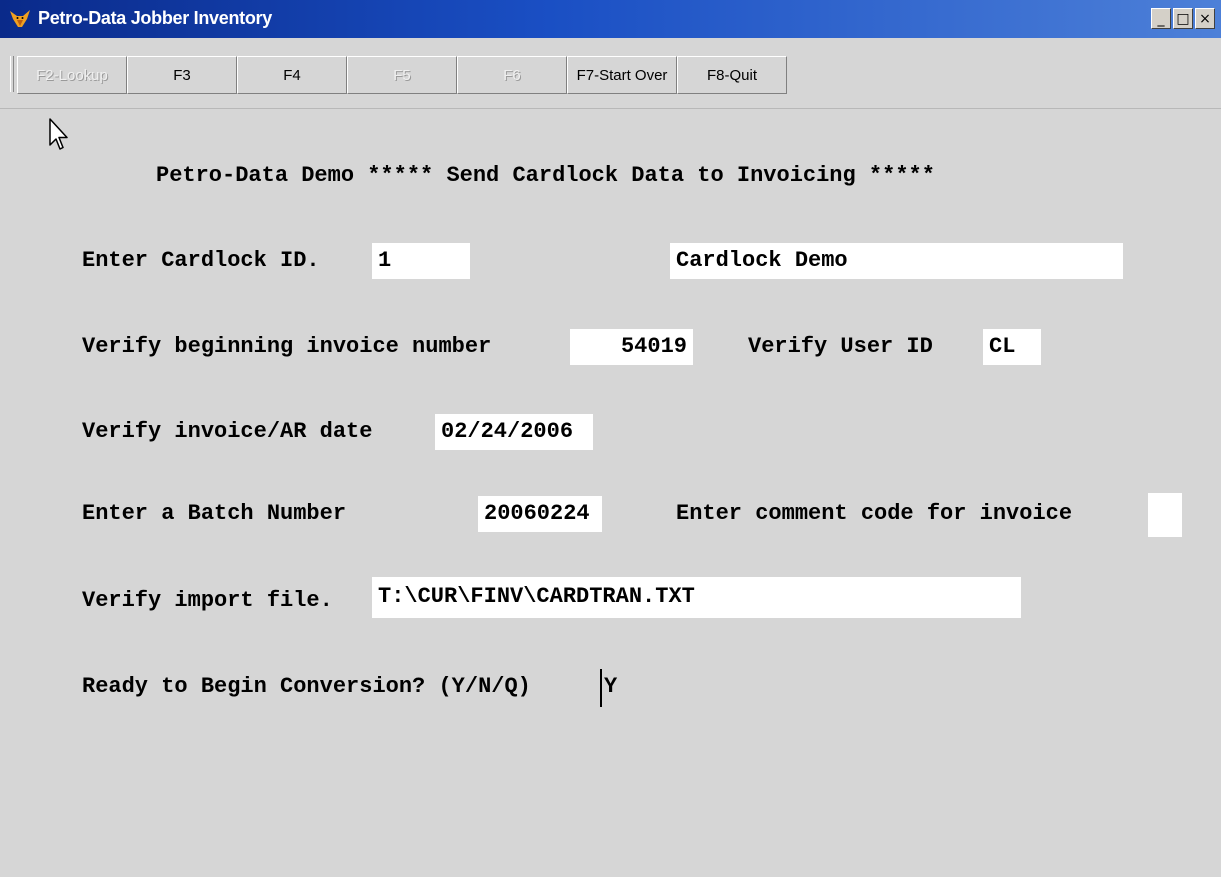 The image size is (1221, 877). Describe the element at coordinates (306, 686) in the screenshot. I see `ready-prompt-label: Ready to Begin Conversion? (Y/N/Q)` at that location.